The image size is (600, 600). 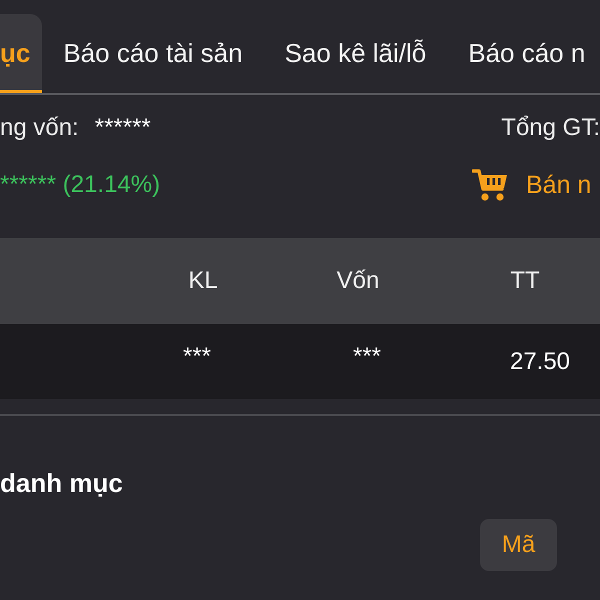 I want to click on tab: Báo cáo tài sản, so click(x=153, y=53).